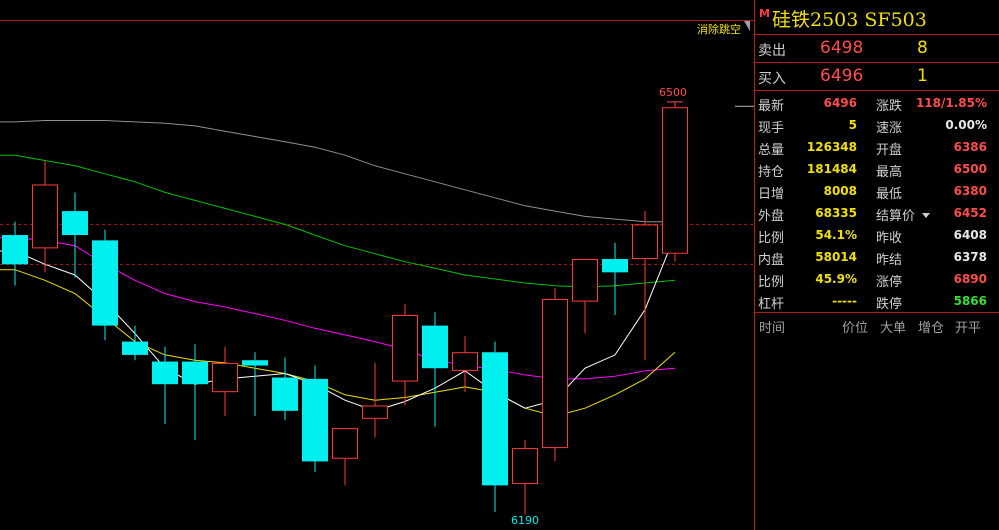  What do you see at coordinates (889, 304) in the screenshot?
I see `stat-label: 跌停` at bounding box center [889, 304].